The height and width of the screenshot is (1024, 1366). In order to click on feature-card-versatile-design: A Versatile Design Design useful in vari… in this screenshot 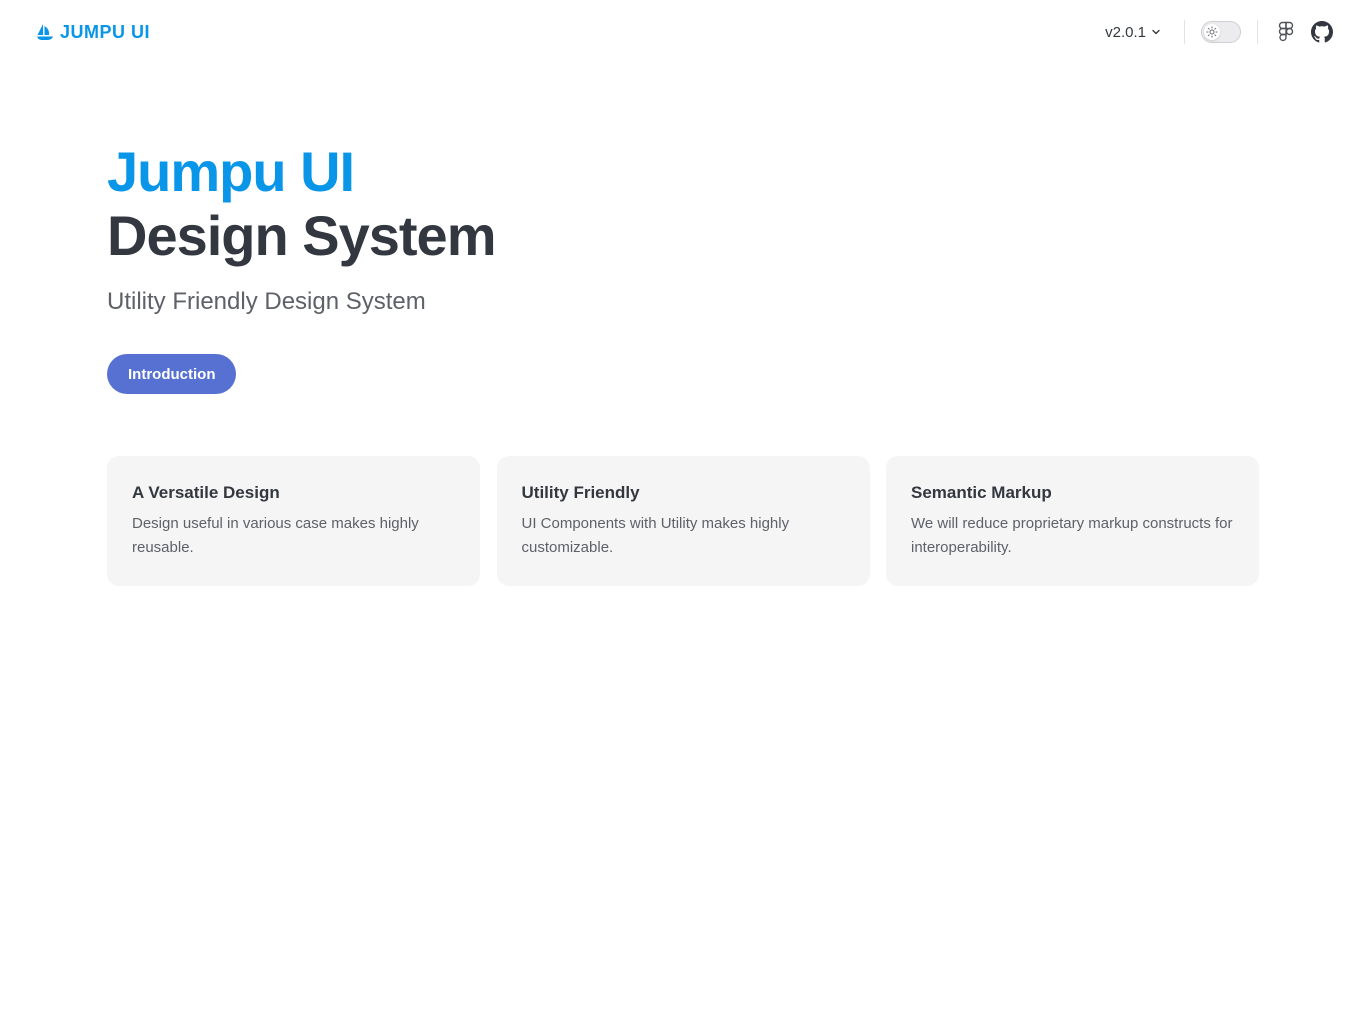, I will do `click(293, 521)`.